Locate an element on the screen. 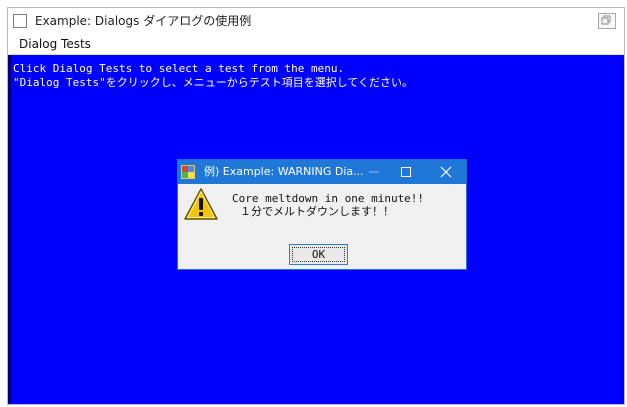  minimize-icon is located at coordinates (374, 172).